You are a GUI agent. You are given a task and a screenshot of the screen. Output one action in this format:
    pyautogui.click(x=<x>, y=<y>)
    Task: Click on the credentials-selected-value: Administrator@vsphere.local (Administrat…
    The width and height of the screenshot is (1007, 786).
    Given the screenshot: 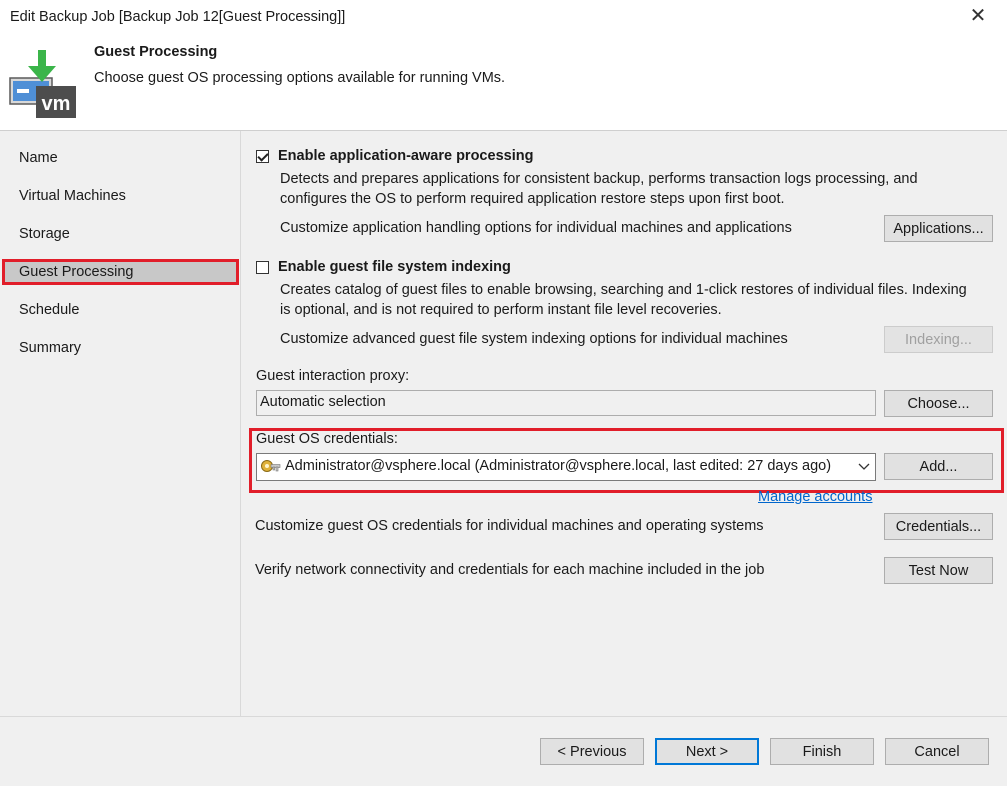 What is the action you would take?
    pyautogui.click(x=558, y=466)
    